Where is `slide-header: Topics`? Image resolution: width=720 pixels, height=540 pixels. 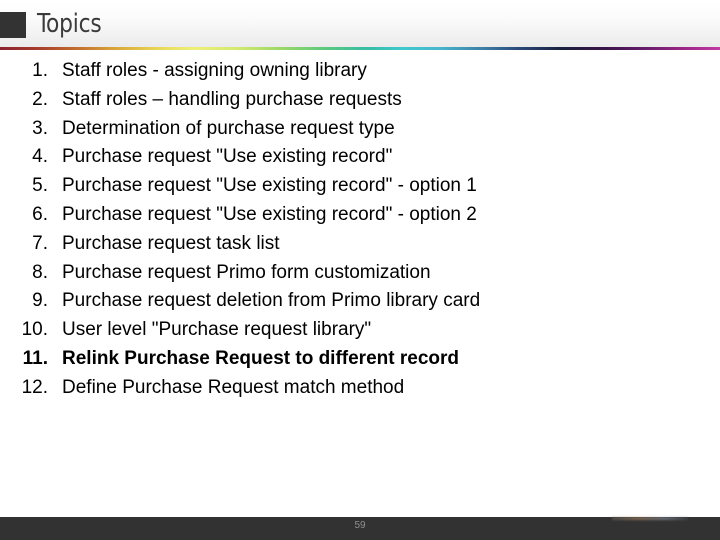
slide-header: Topics is located at coordinates (360, 23).